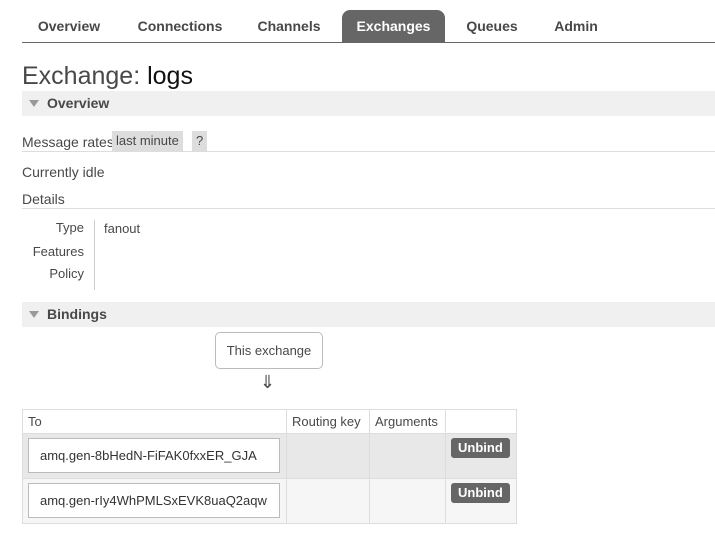 The width and height of the screenshot is (715, 541). I want to click on column-header-arguments: Arguments, so click(407, 421).